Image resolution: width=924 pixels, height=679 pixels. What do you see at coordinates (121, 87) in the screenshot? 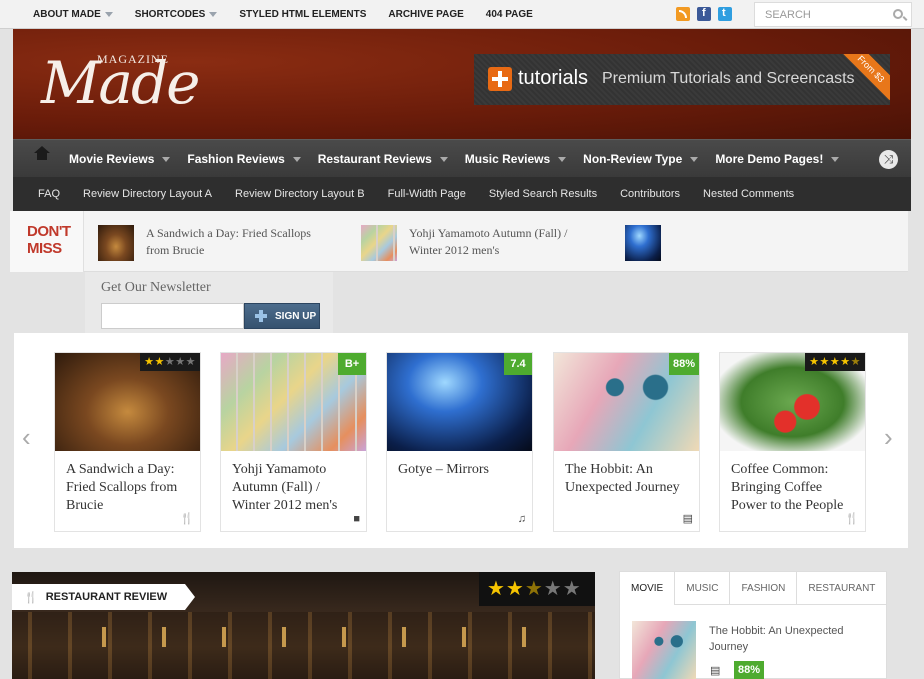
I see `site-logo: Made MAGAZINE` at bounding box center [121, 87].